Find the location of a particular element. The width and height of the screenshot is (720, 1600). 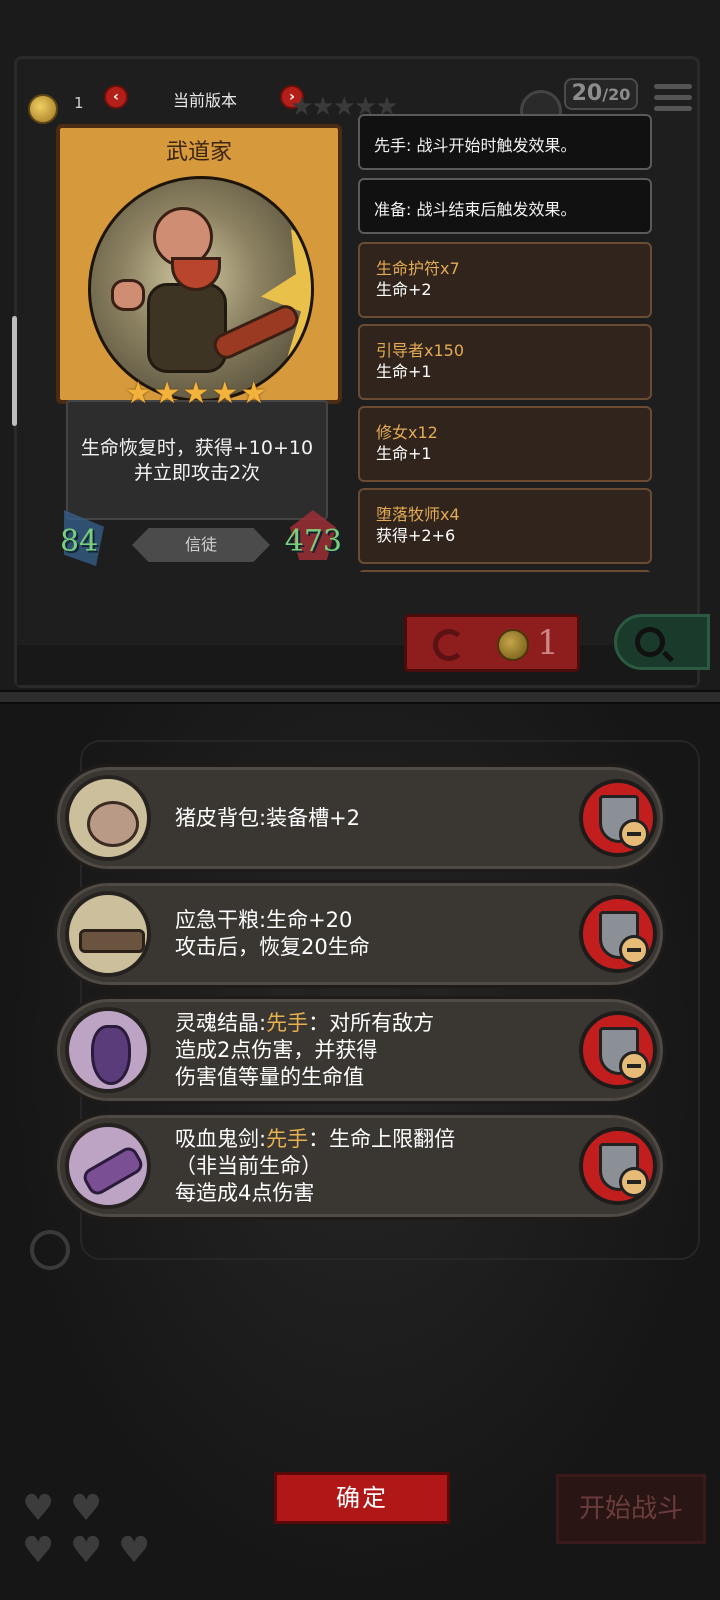

attack-value: 84 is located at coordinates (79, 541).